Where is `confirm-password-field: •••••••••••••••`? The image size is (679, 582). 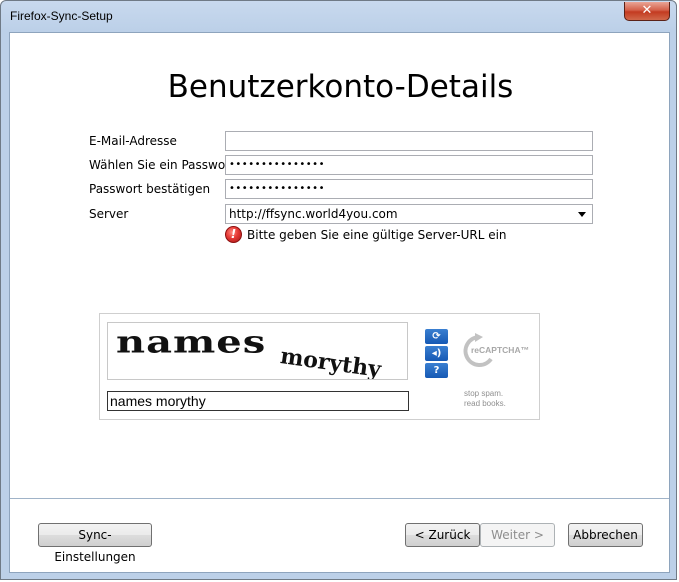
confirm-password-field: ••••••••••••••• is located at coordinates (409, 189).